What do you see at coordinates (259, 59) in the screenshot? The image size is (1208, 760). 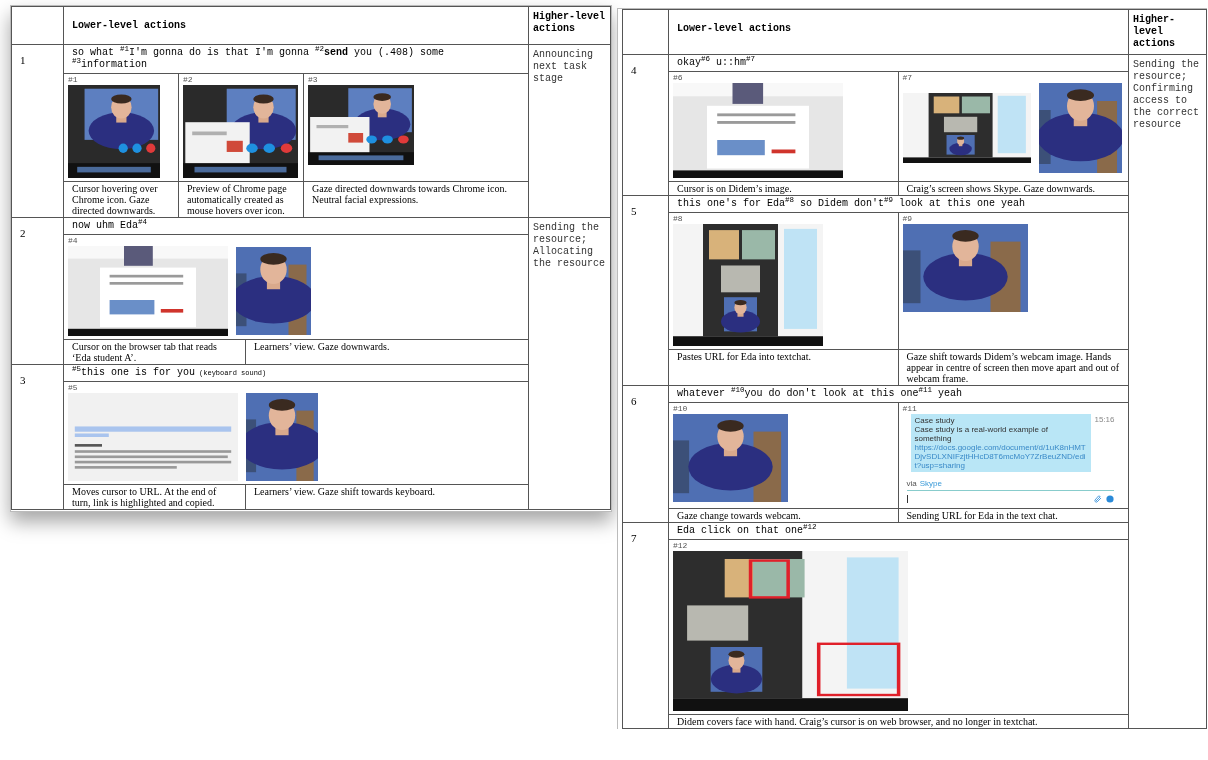 I see `utterance-text: so what $^{#1}$I'm gonna do is that I'm gonna $^{#2}$send you (.408) some $^{#3}$information` at bounding box center [259, 59].